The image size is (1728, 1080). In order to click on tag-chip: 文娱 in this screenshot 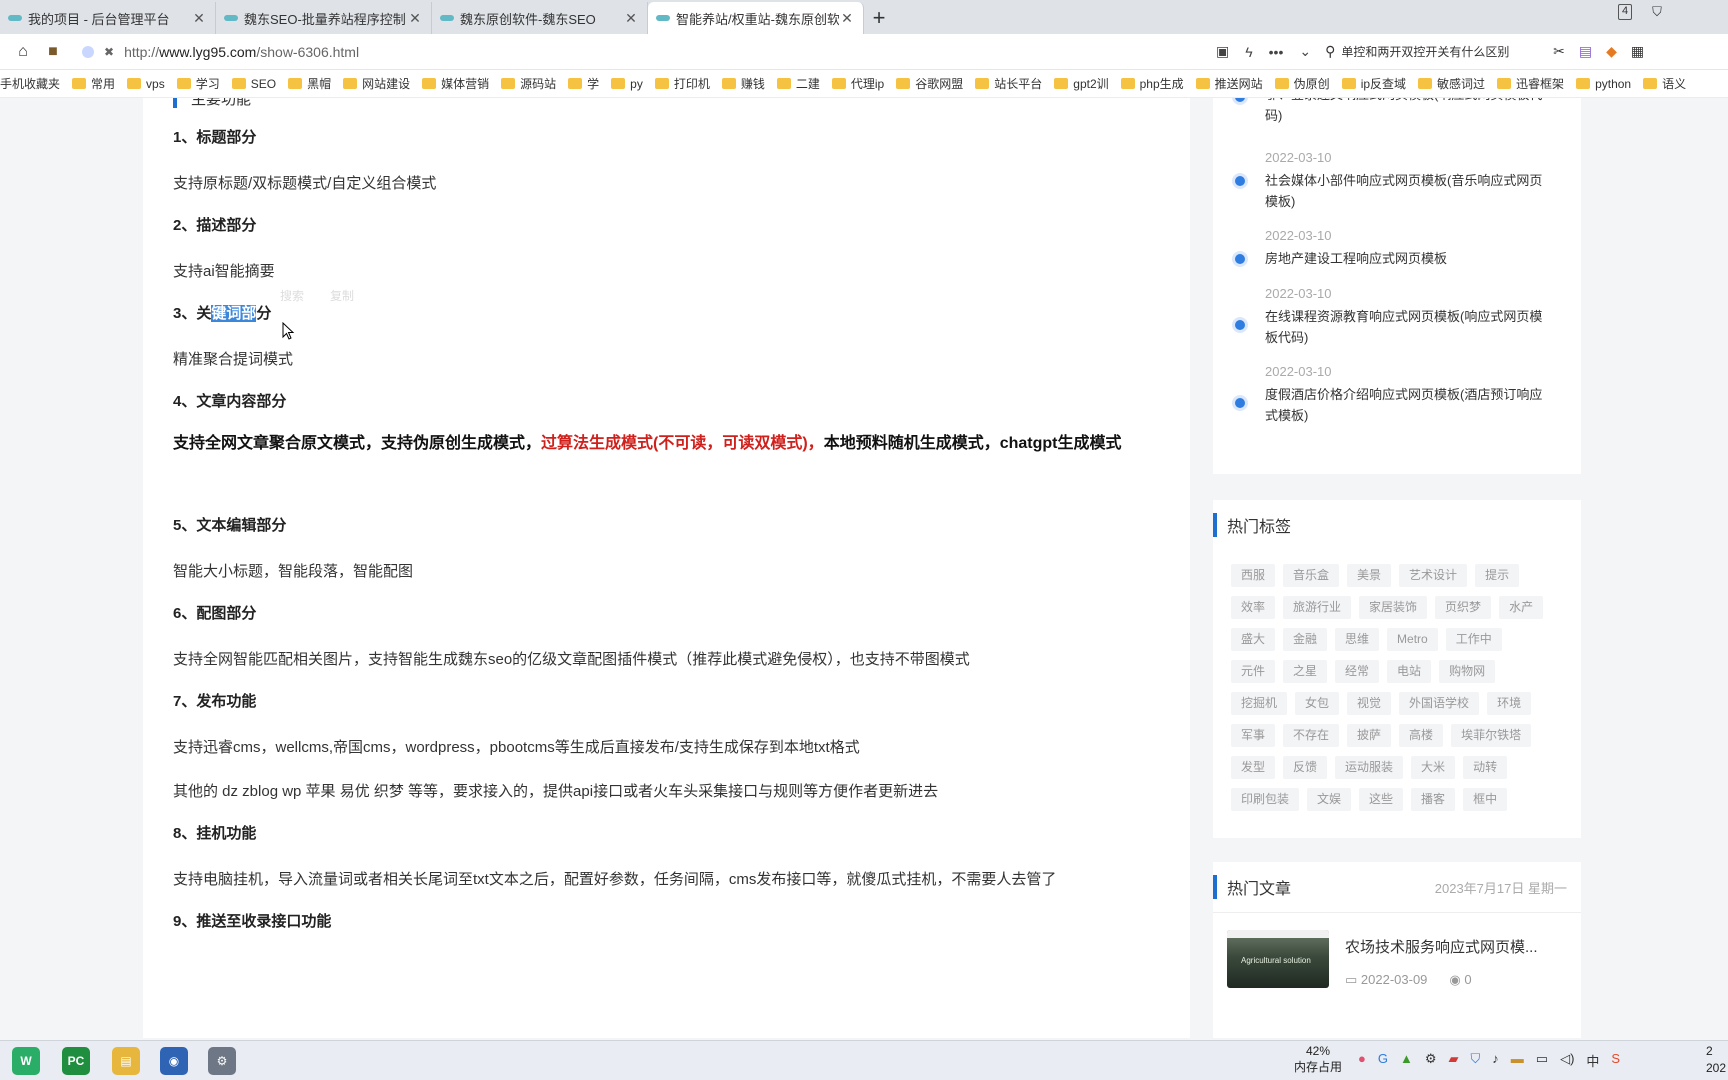, I will do `click(1329, 799)`.